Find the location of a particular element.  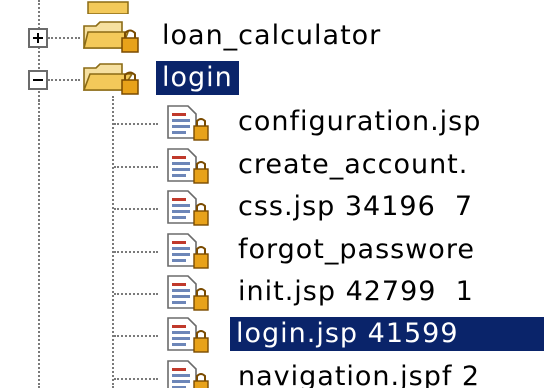

plus-icon-v is located at coordinates (38, 38).